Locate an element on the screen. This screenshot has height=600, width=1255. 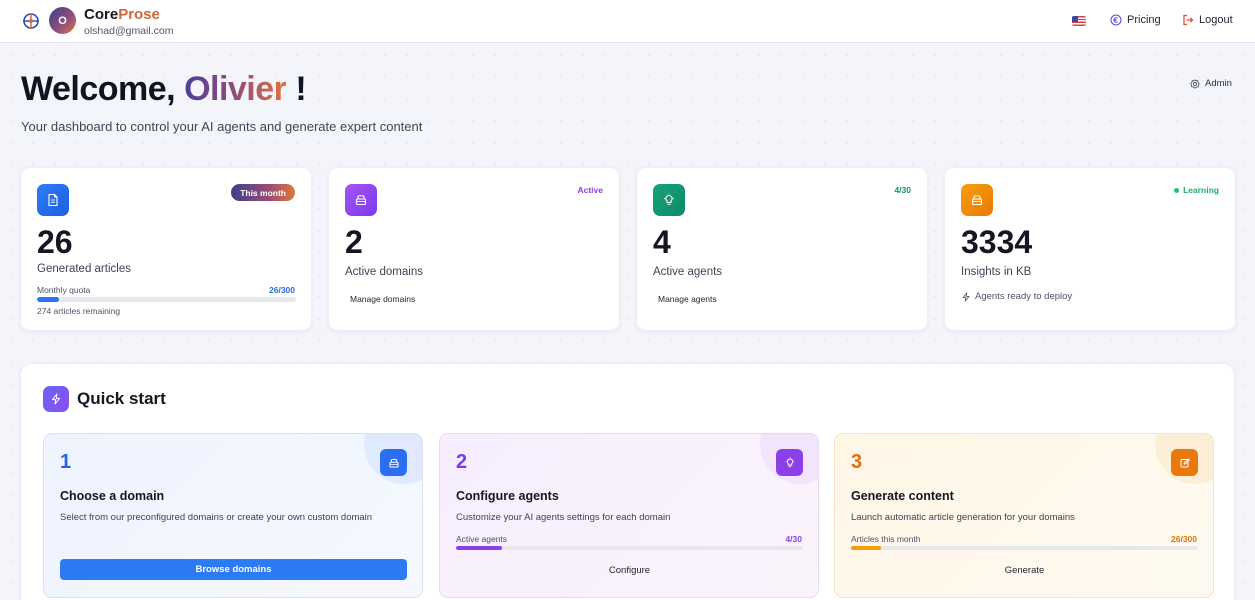
section-title: Quick start is located at coordinates (121, 398).